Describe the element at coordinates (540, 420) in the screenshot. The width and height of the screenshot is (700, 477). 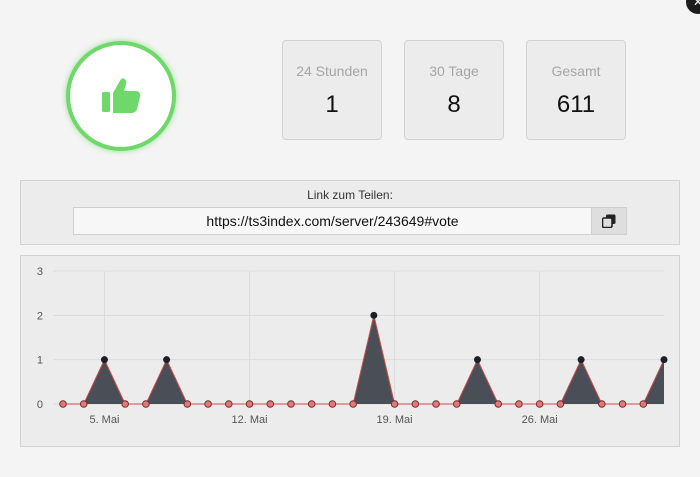
I see `x-tick-label: 26. Mai` at that location.